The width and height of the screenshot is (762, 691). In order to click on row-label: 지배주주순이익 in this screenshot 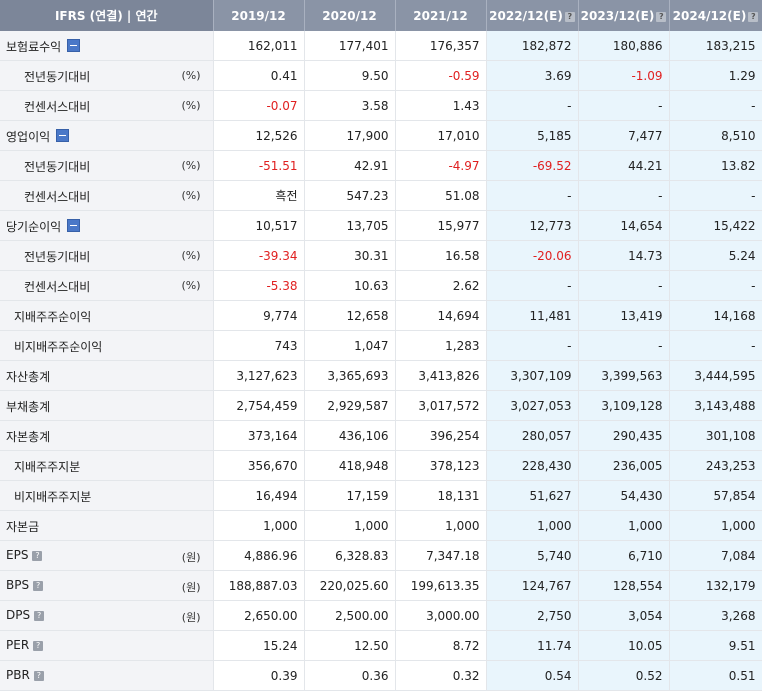, I will do `click(53, 317)`.